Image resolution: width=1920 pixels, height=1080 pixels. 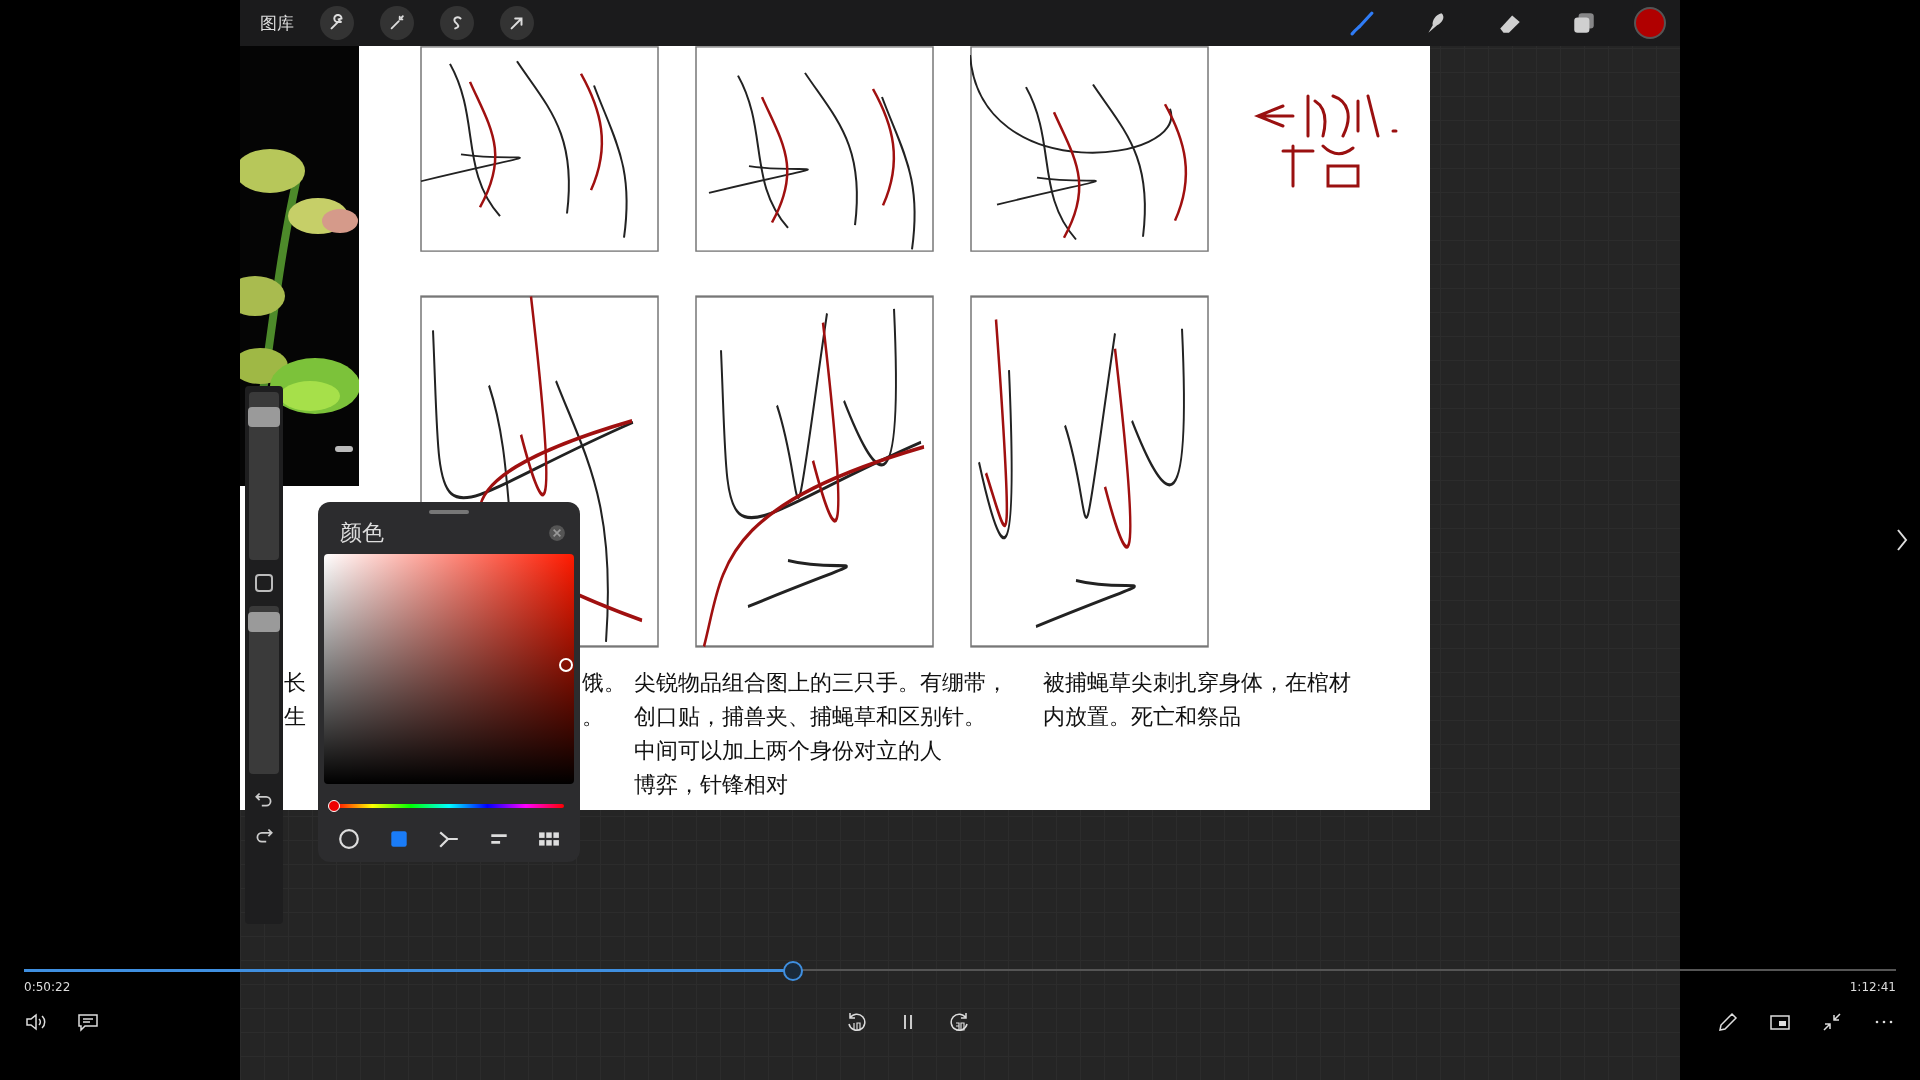 What do you see at coordinates (788, 751) in the screenshot?
I see `note-line: 中间可以加上两个身份对立的人` at bounding box center [788, 751].